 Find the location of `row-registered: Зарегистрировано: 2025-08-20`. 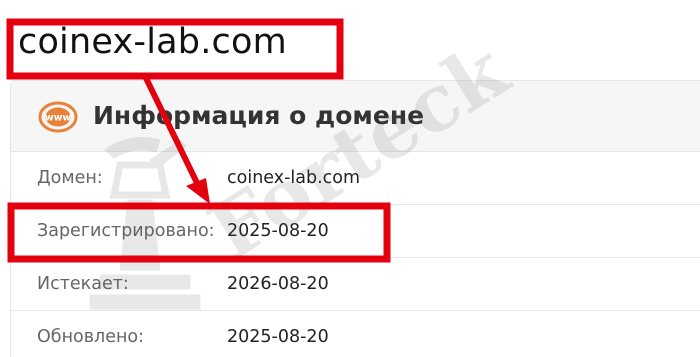

row-registered: Зарегистрировано: 2025-08-20 is located at coordinates (355, 231).